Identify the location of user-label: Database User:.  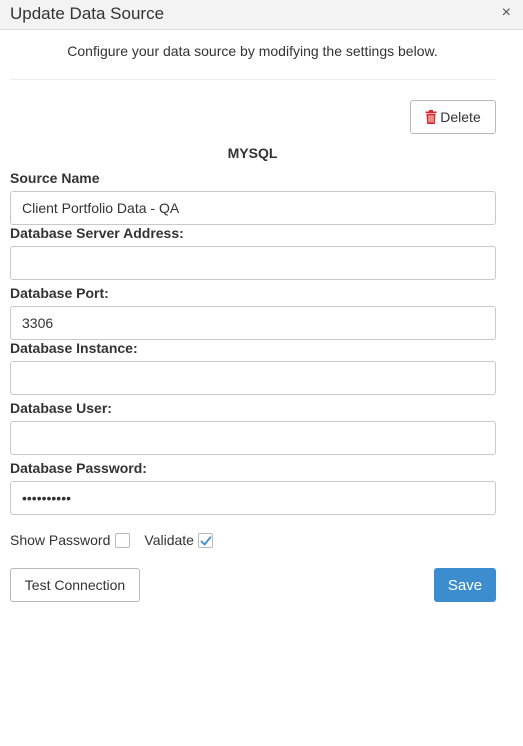
(61, 408).